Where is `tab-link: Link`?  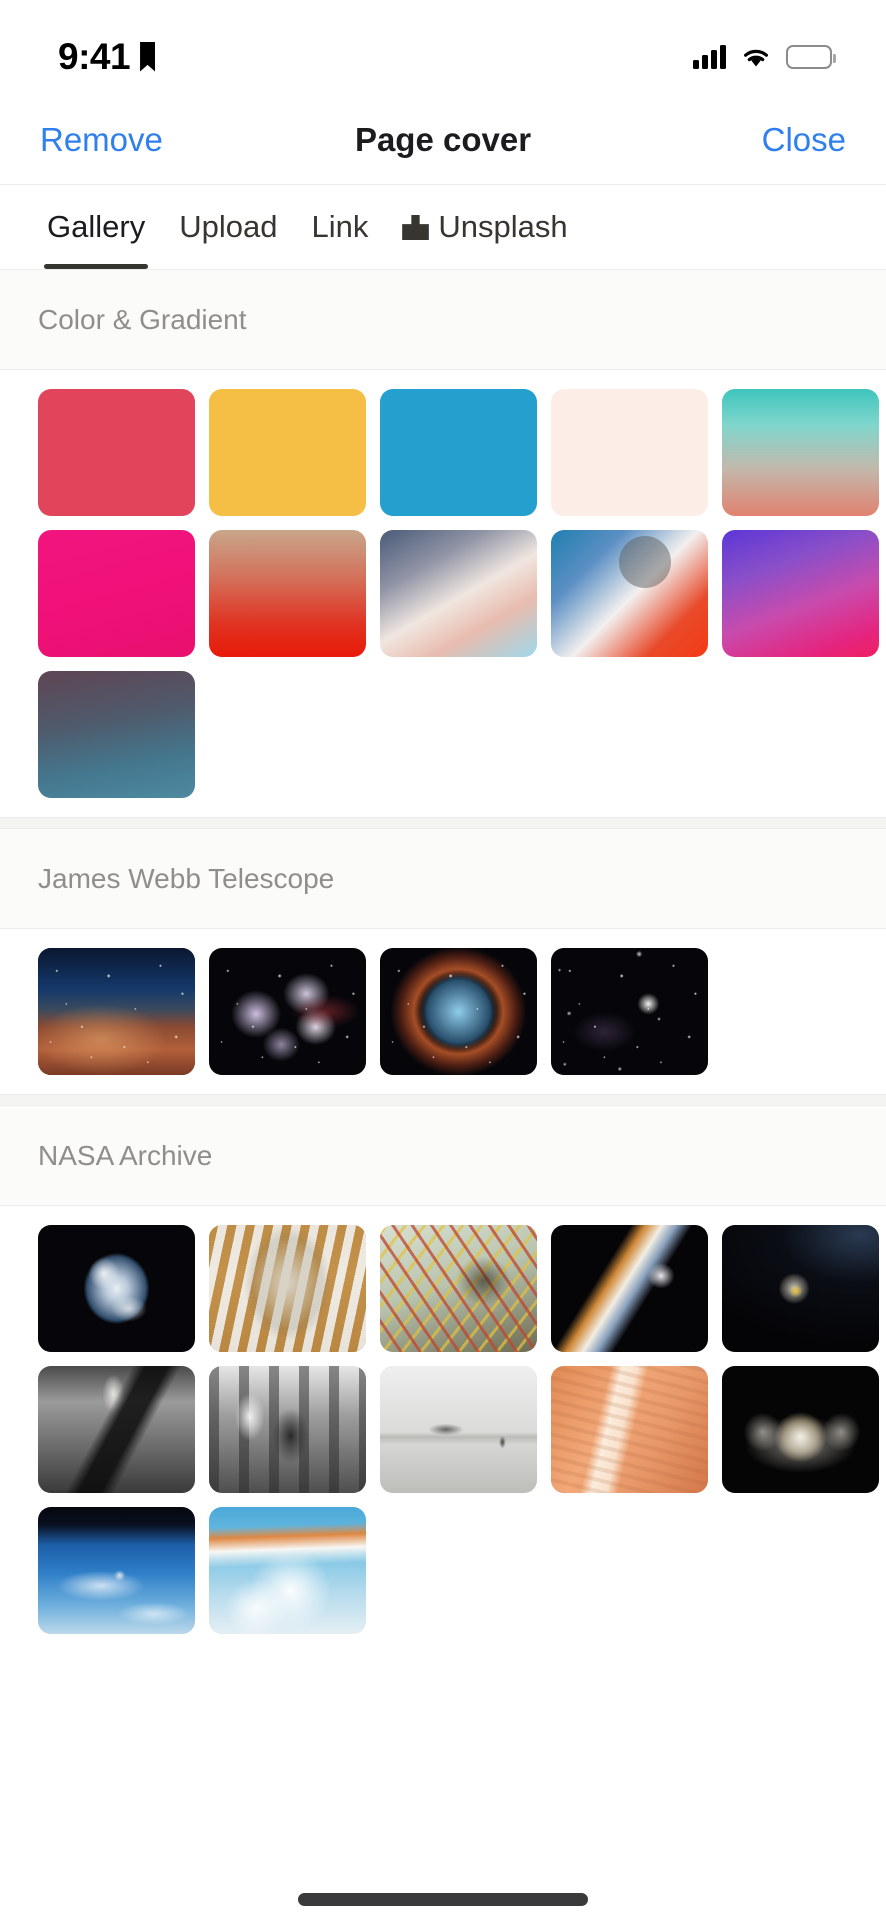
tab-link: Link is located at coordinates (339, 227).